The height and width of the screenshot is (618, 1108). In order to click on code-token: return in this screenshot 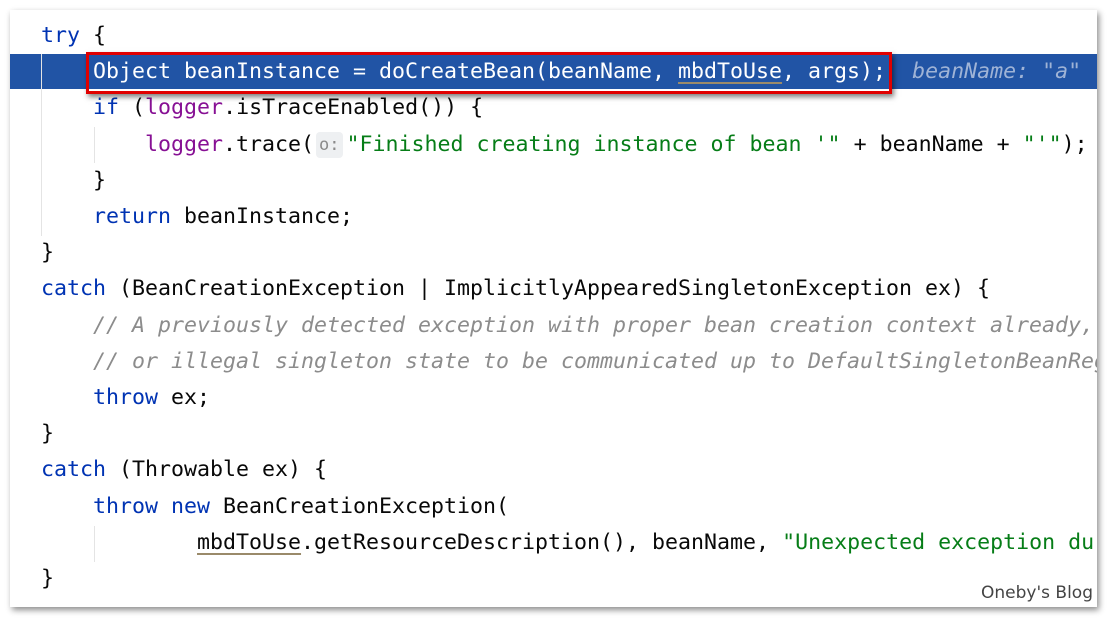, I will do `click(132, 216)`.